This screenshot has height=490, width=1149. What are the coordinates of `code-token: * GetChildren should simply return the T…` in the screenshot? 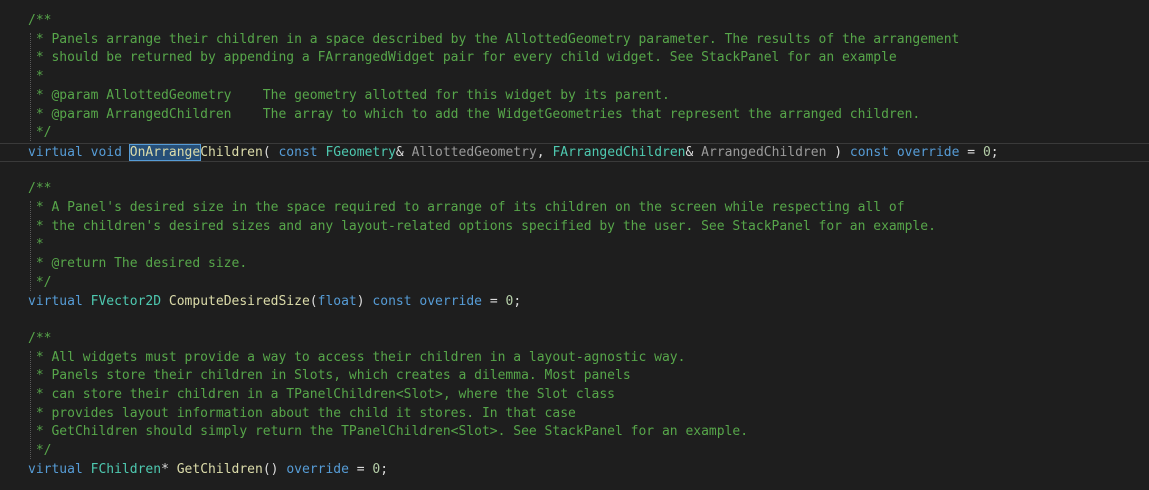 It's located at (388, 432).